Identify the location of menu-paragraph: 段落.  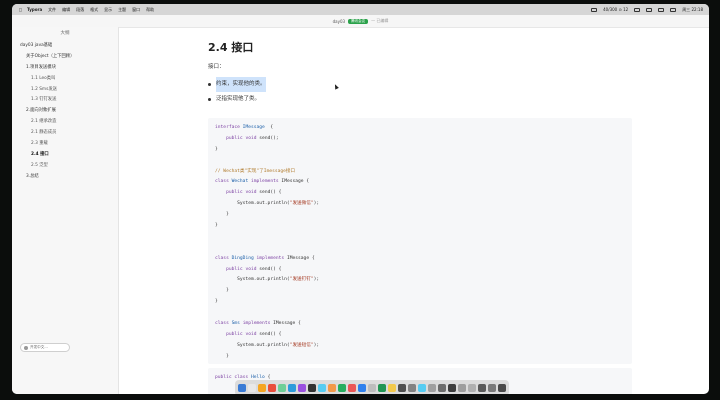
(80, 10).